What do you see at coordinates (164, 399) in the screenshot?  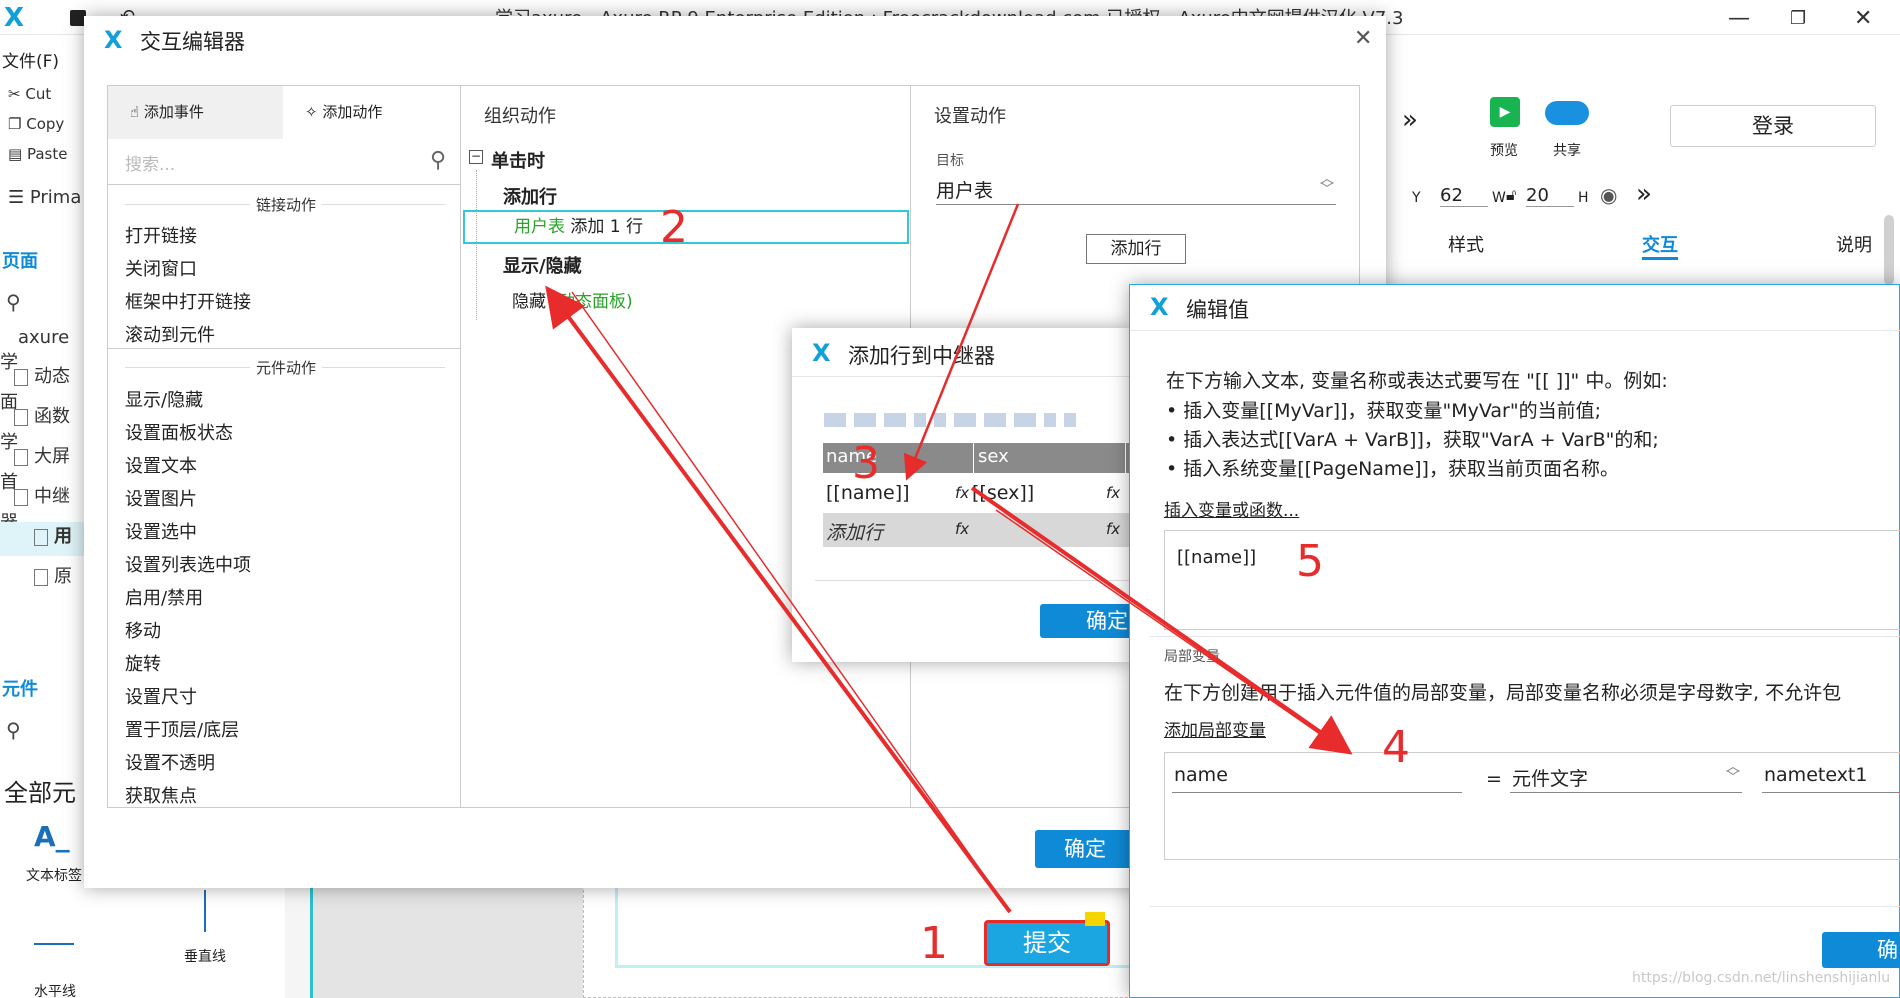 I see `action-list-item: 显示/隐藏` at bounding box center [164, 399].